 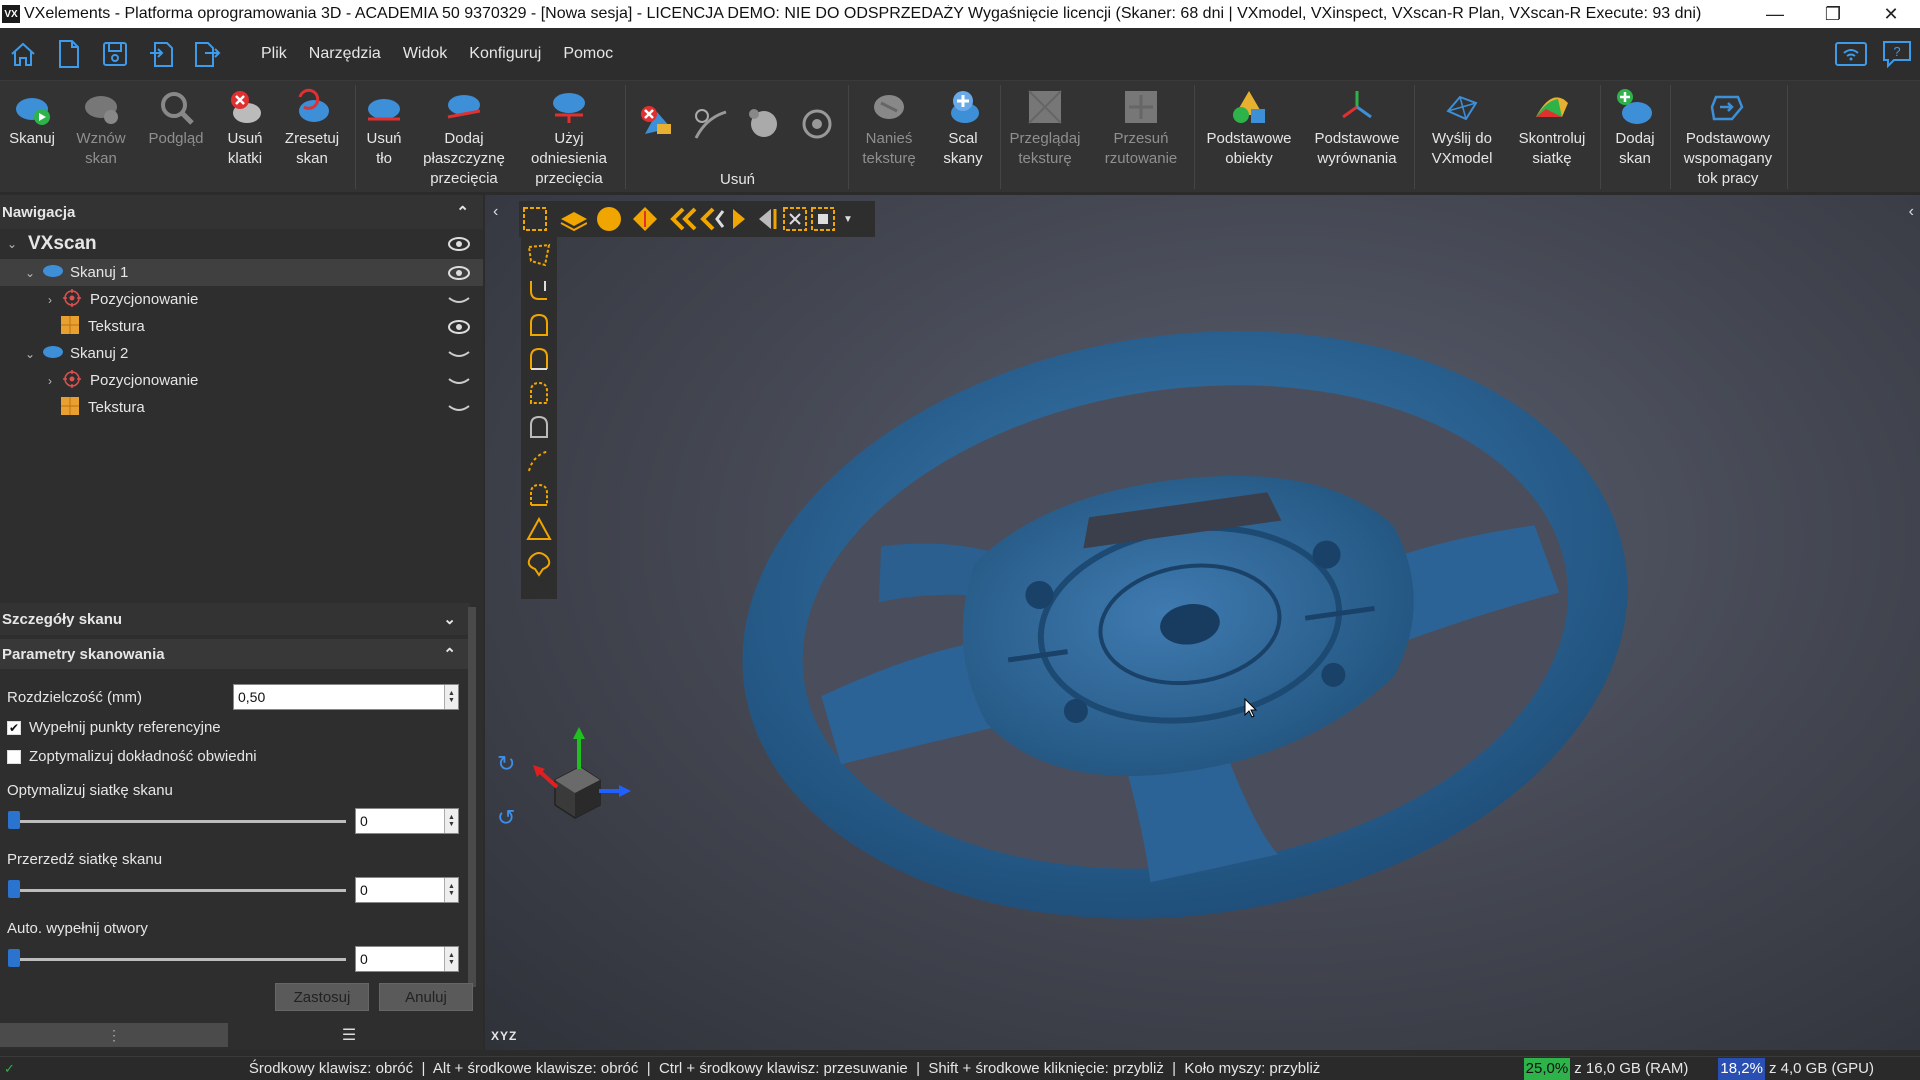 What do you see at coordinates (345, 54) in the screenshot?
I see `menu-narzedzia: Narzędzia` at bounding box center [345, 54].